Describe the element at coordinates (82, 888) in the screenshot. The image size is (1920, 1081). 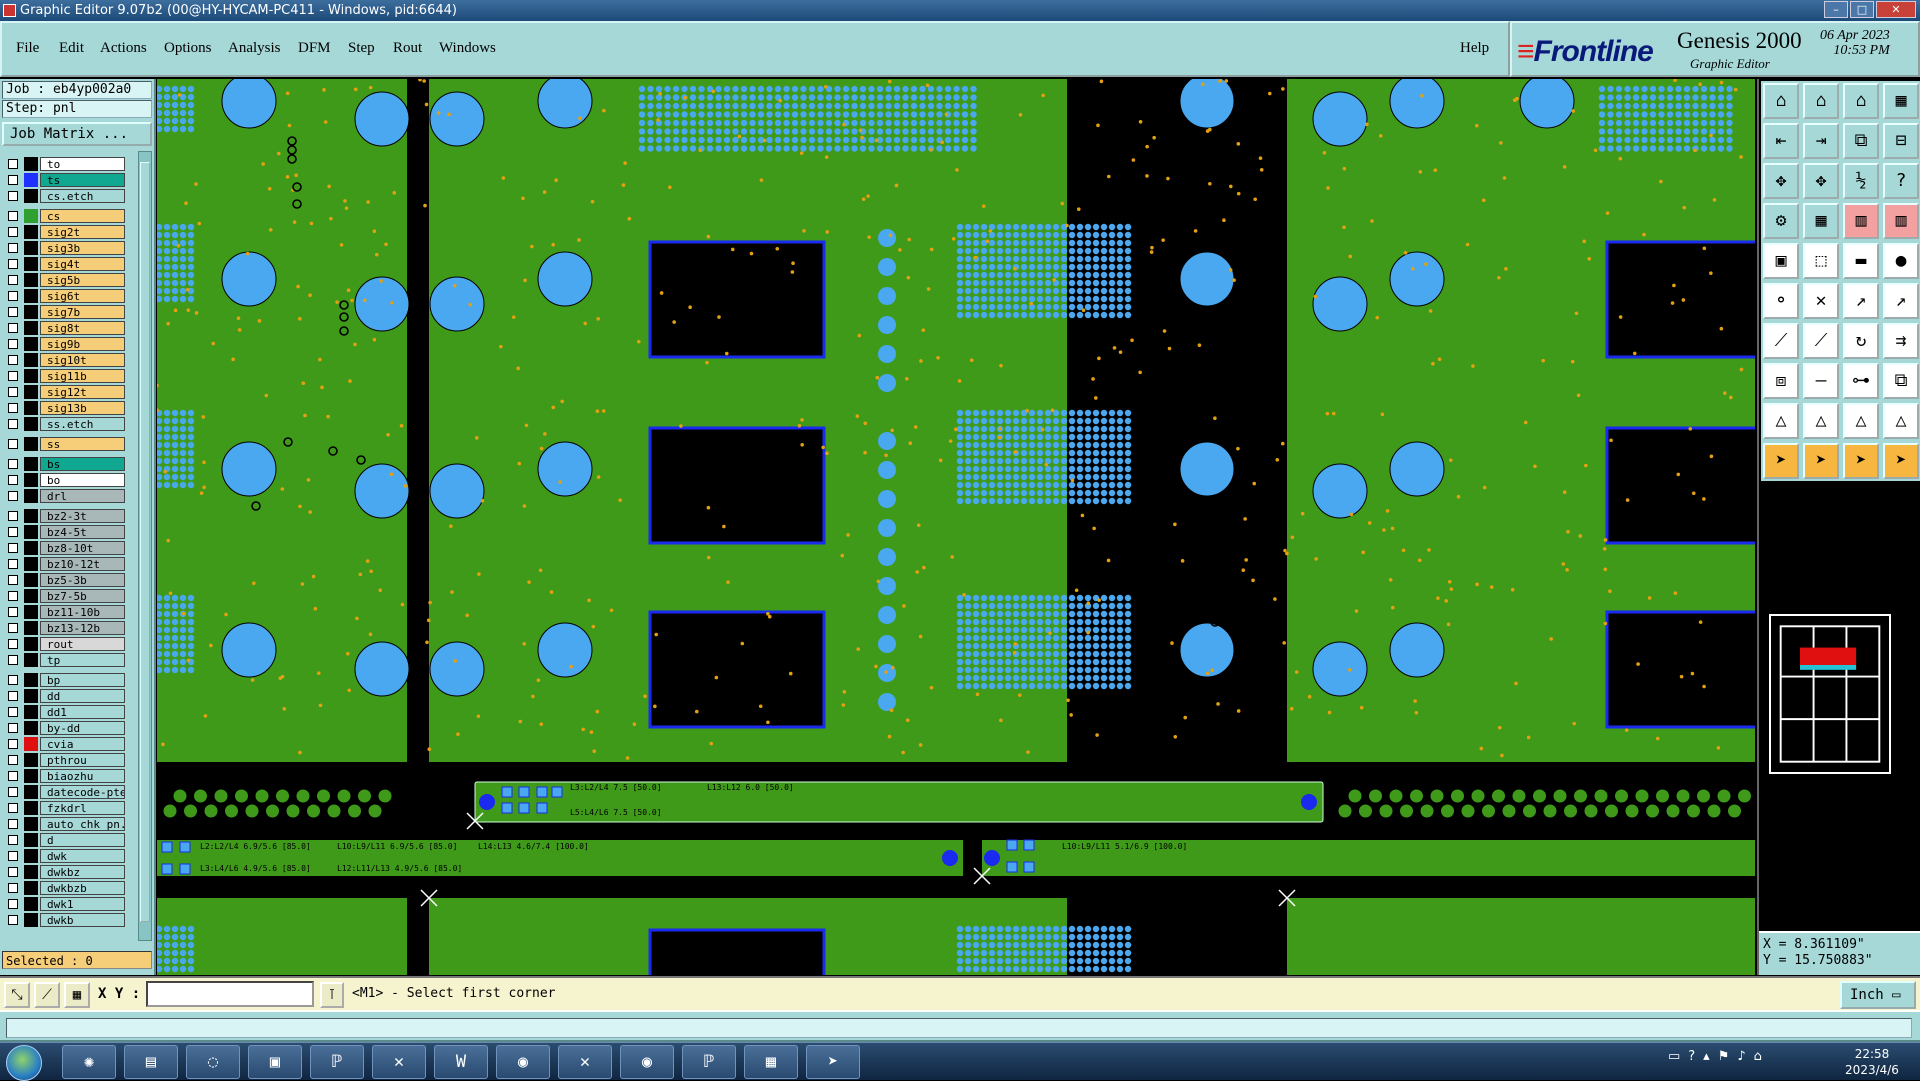
I see `layer-name: dwkbzb` at that location.